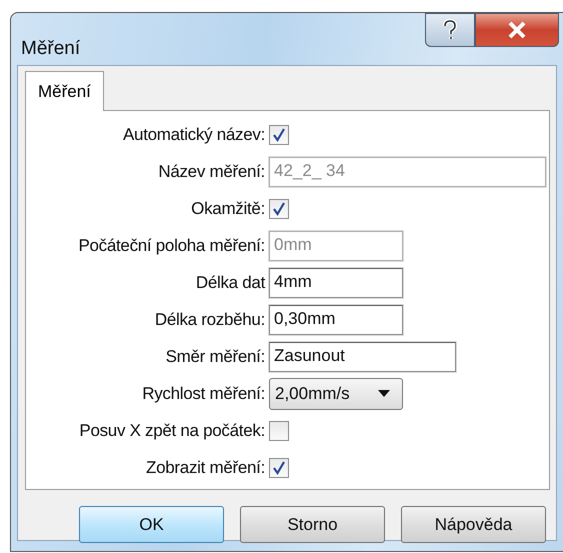  I want to click on dialog-button: OK, so click(151, 524).